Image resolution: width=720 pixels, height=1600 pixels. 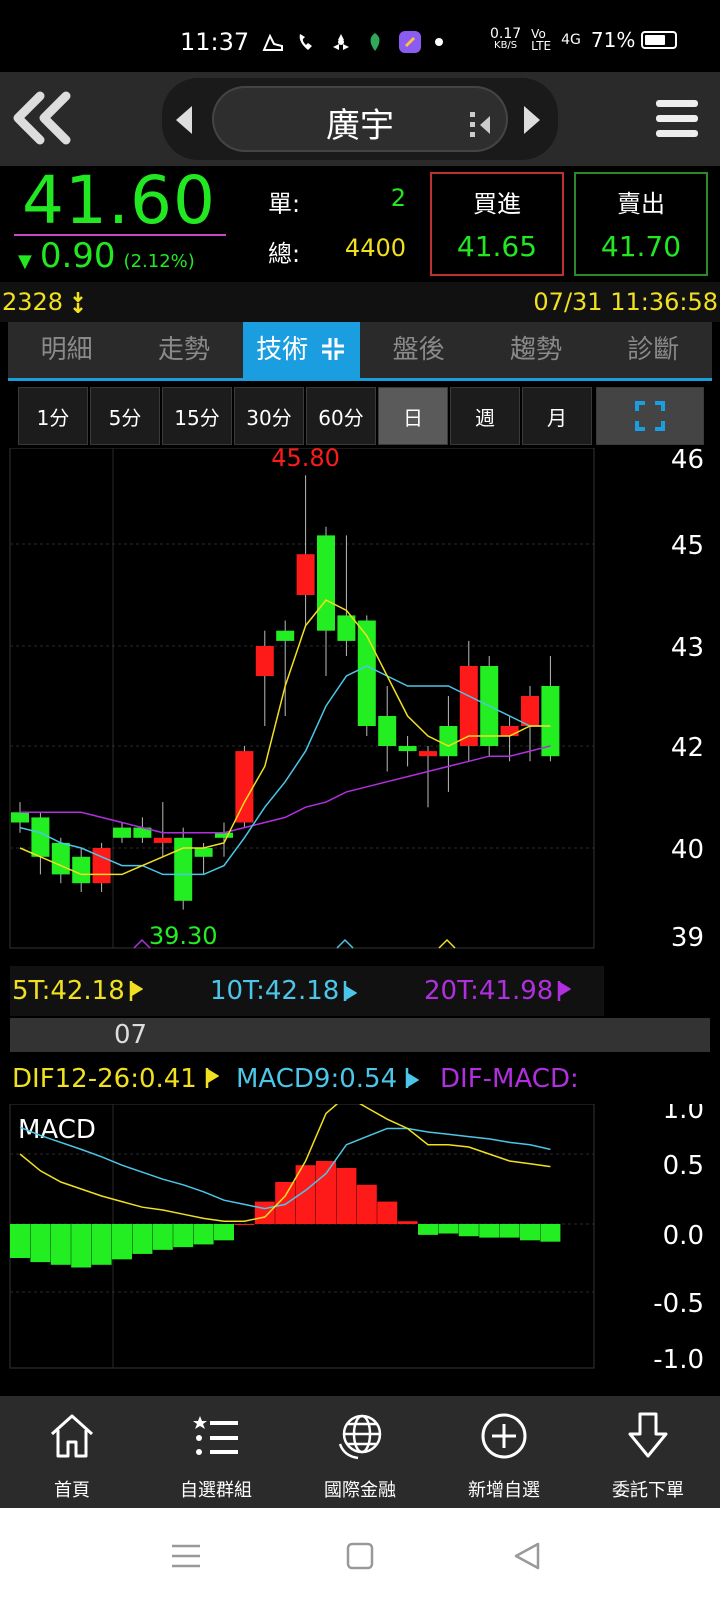 I want to click on high-price-label: 45.80, so click(x=305, y=460).